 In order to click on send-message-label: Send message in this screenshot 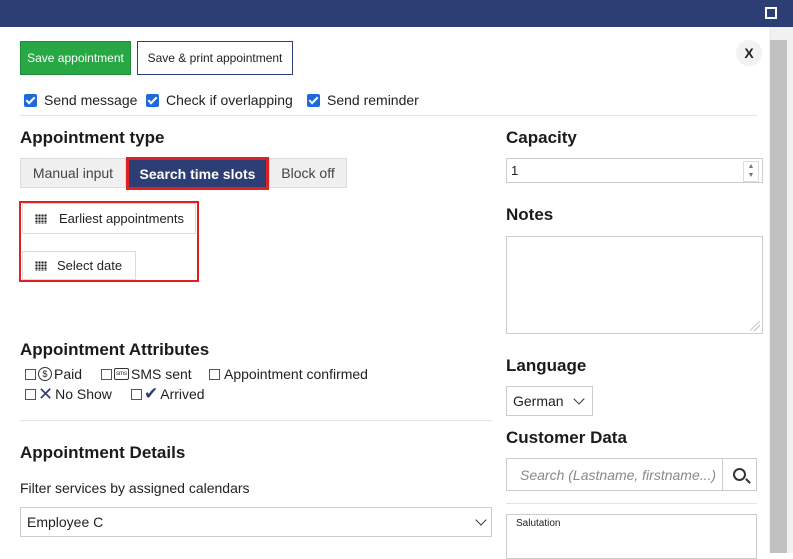, I will do `click(91, 100)`.